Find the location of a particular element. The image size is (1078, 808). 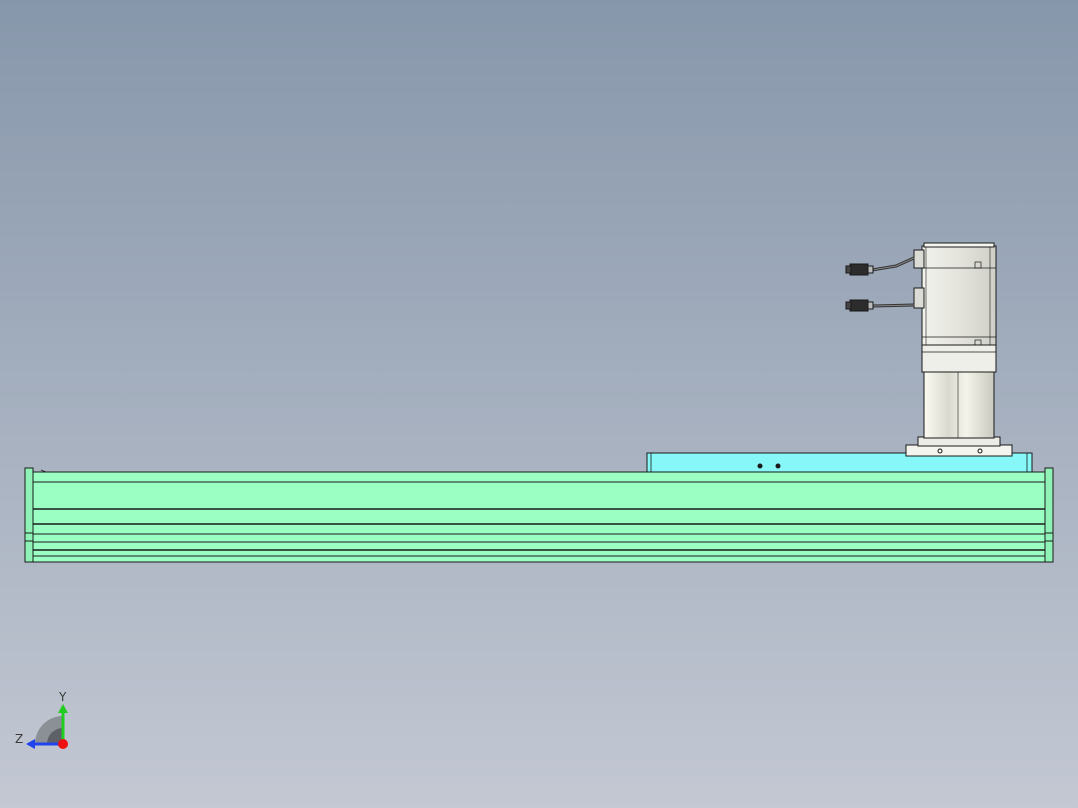

rail-extrusion is located at coordinates (539, 517).